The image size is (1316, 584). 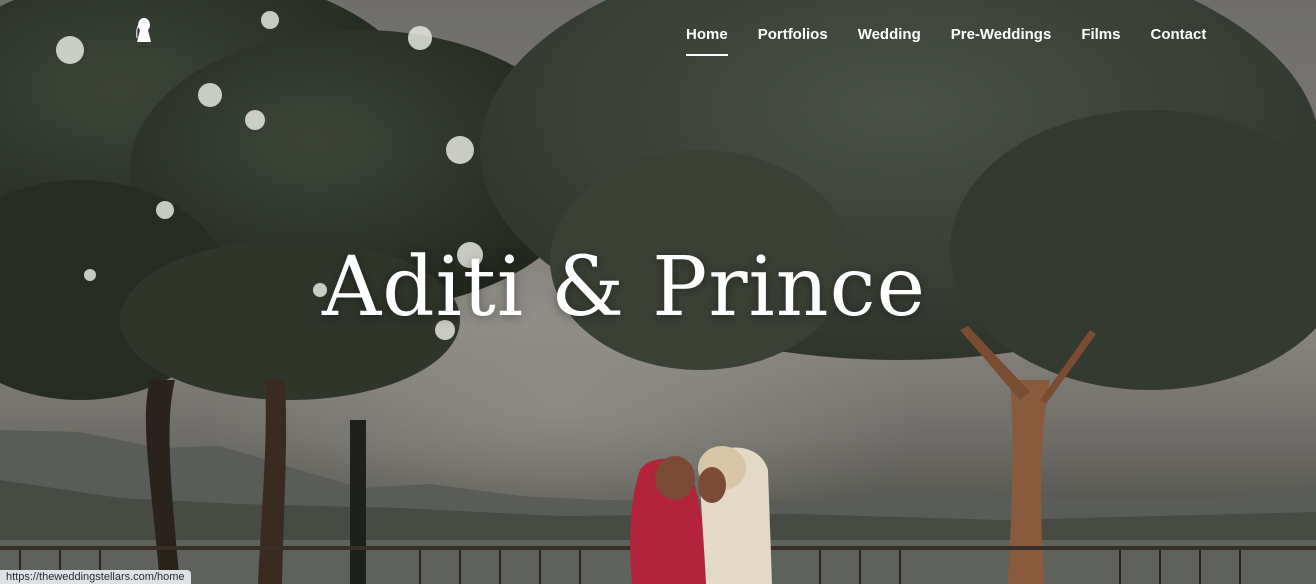 I want to click on status-bar-url: https://theweddingstellars.com/home, so click(x=95, y=577).